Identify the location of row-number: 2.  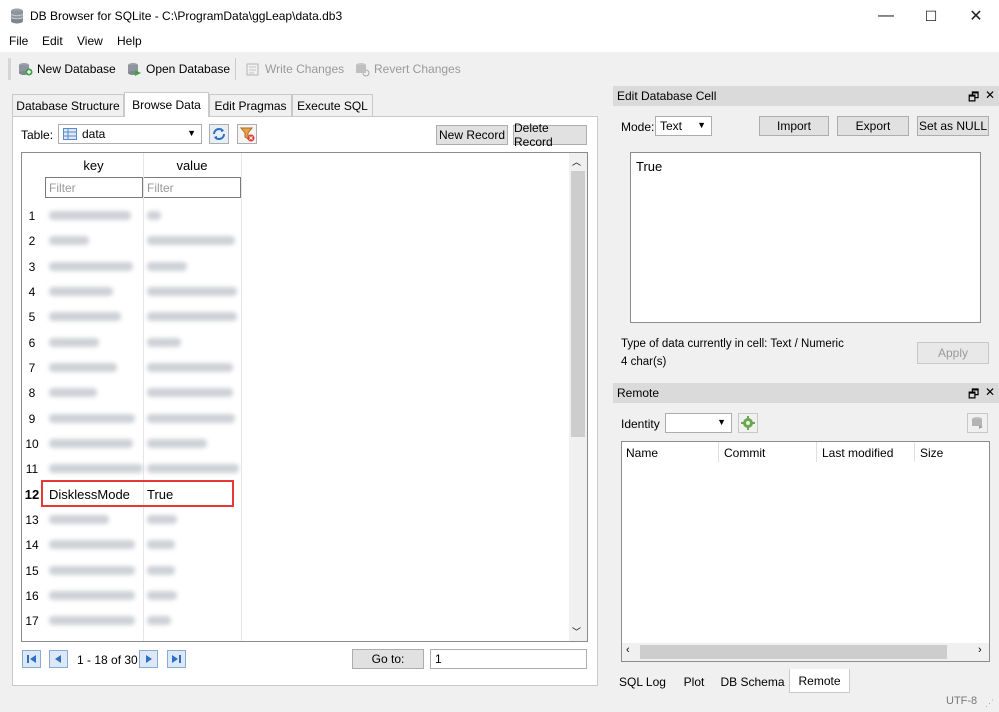
(32, 240).